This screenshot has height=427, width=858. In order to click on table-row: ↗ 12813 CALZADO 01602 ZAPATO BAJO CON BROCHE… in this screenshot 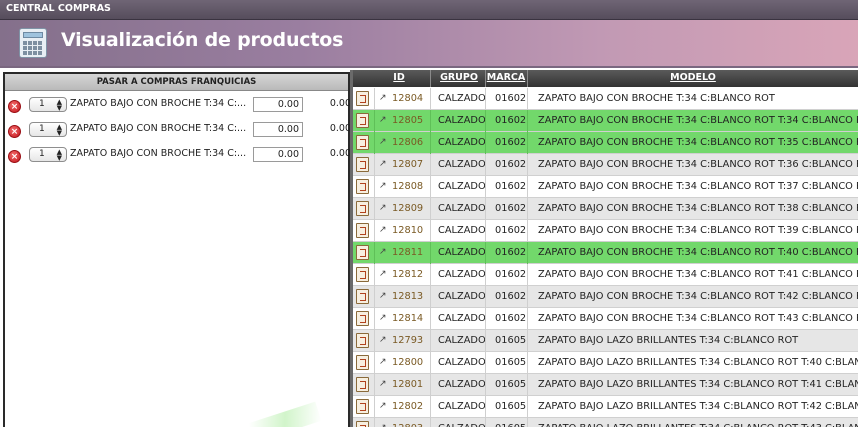, I will do `click(605, 297)`.